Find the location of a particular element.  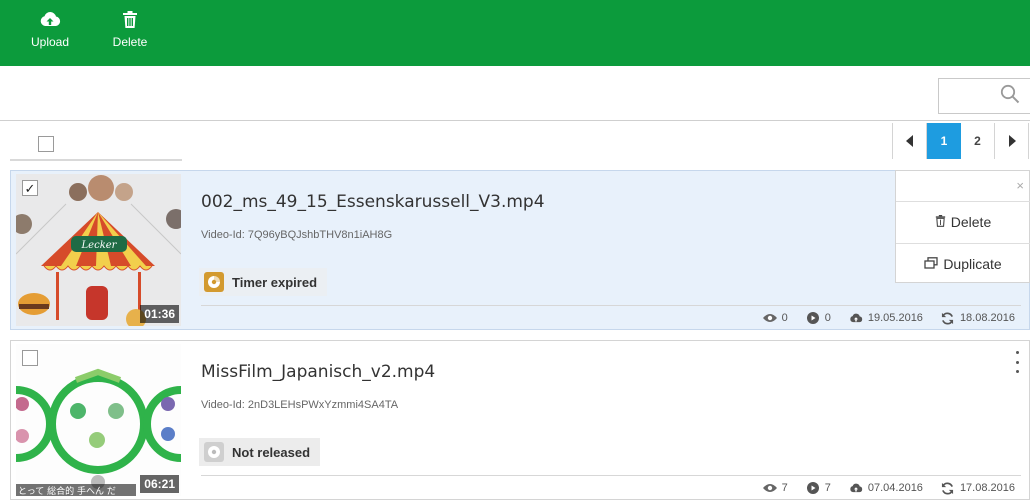

menu-item-duplicate: Duplicate is located at coordinates (963, 263).